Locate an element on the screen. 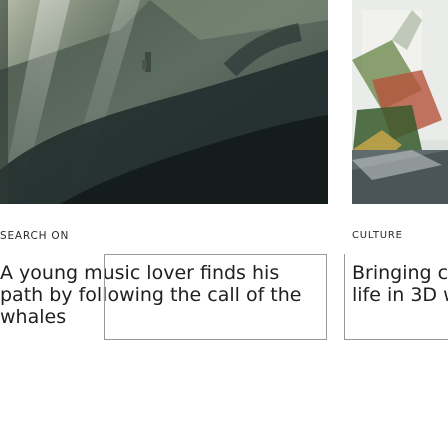 This screenshot has height=448, width=448. article-category: SEARCH ON is located at coordinates (35, 236).